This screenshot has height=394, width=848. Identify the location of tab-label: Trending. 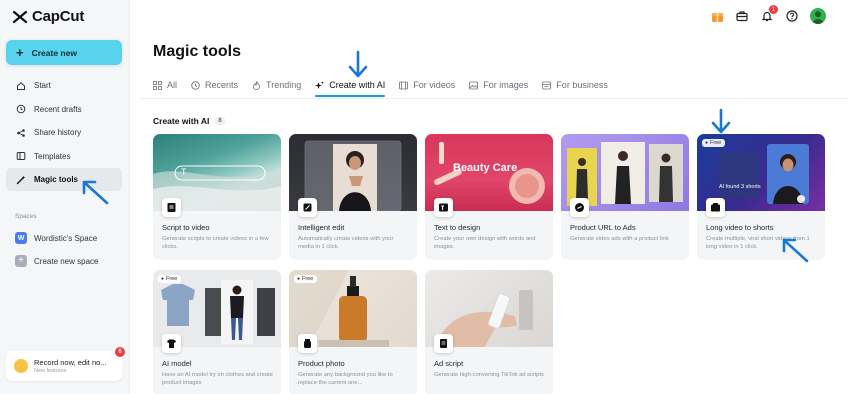
(284, 85).